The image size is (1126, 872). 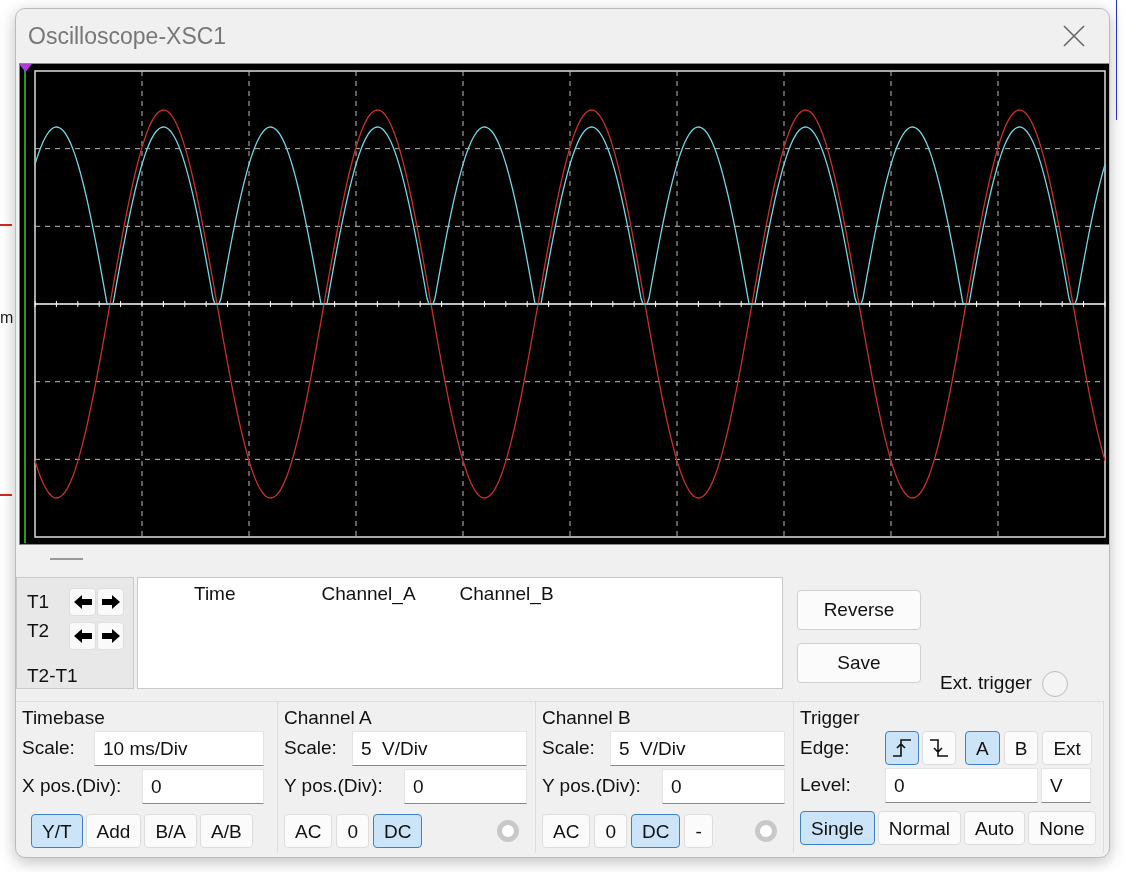 I want to click on action-button: Save, so click(x=859, y=663).